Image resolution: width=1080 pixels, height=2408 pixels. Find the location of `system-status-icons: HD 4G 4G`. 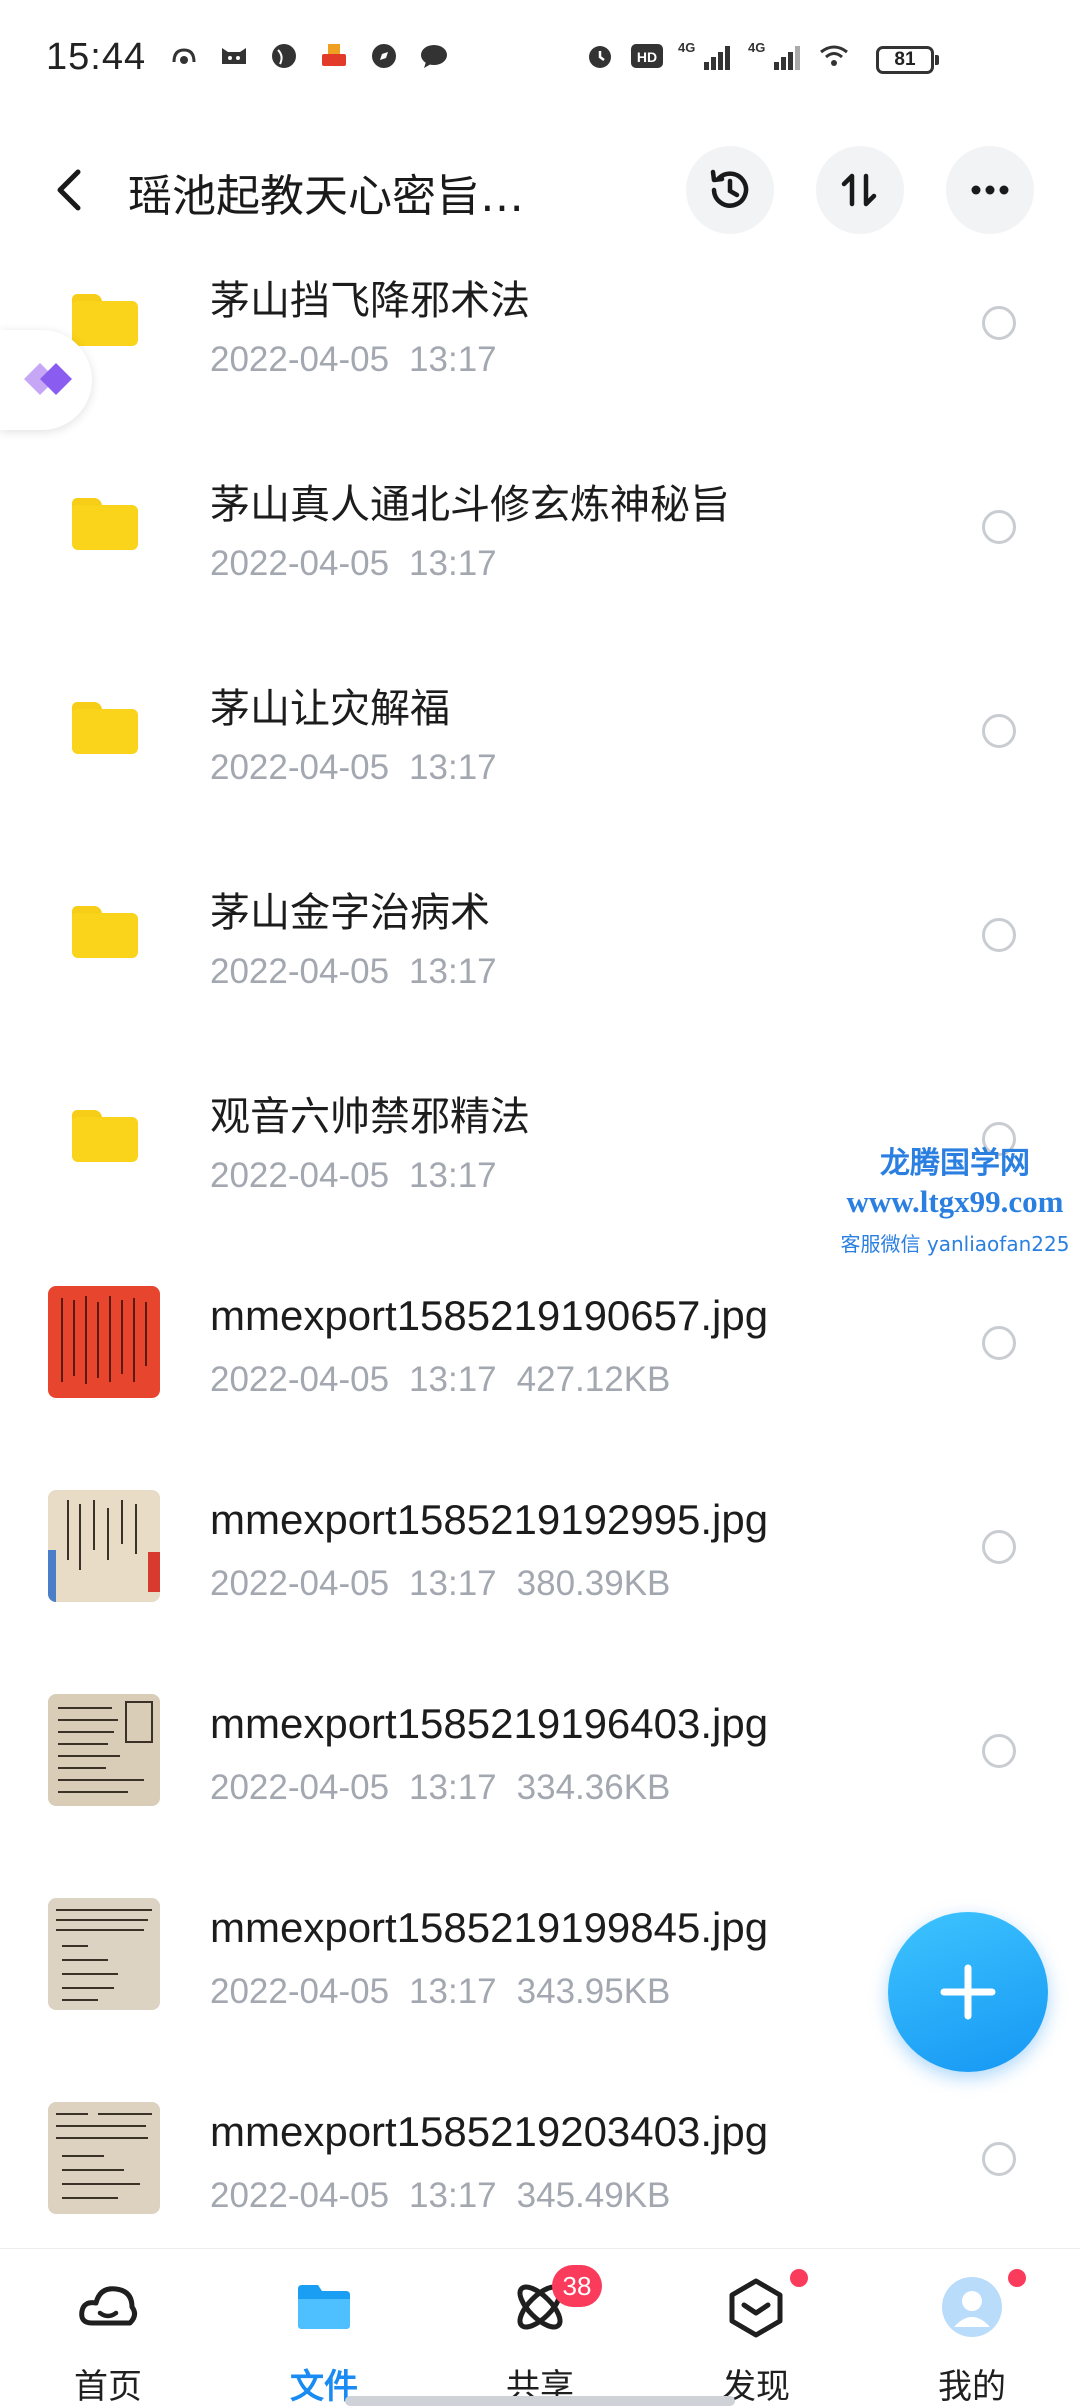

system-status-icons: HD 4G 4G is located at coordinates (717, 56).